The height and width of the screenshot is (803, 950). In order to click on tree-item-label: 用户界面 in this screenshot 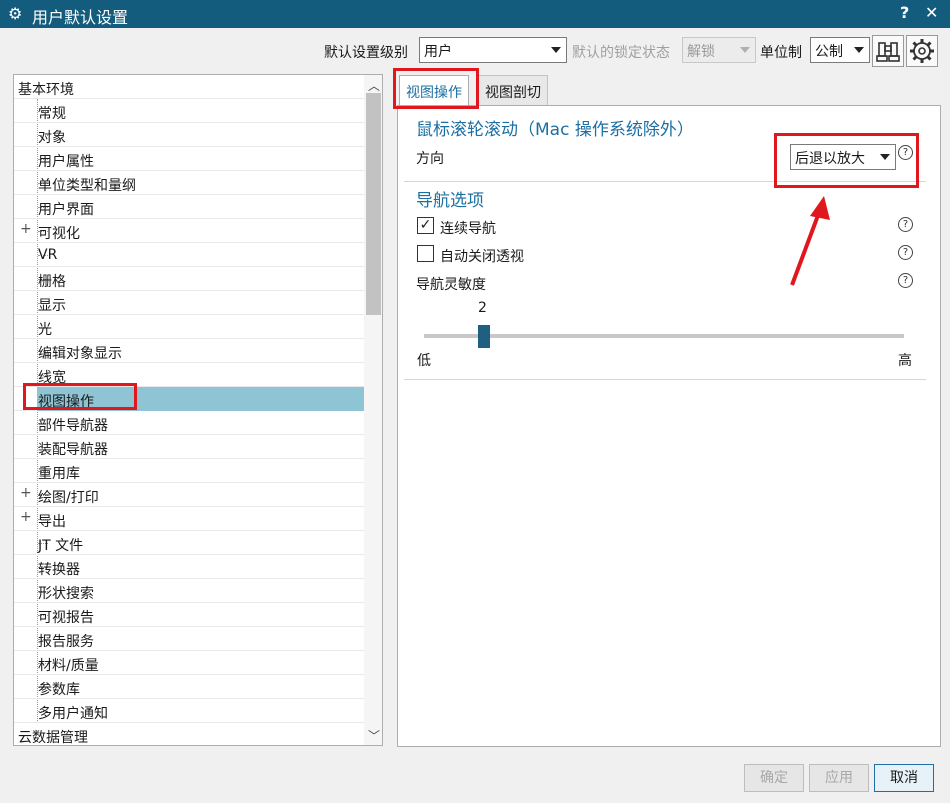, I will do `click(66, 210)`.